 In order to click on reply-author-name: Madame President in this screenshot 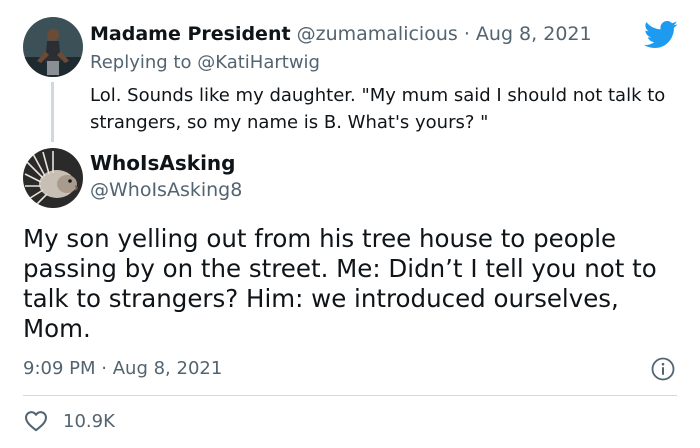, I will do `click(190, 34)`.